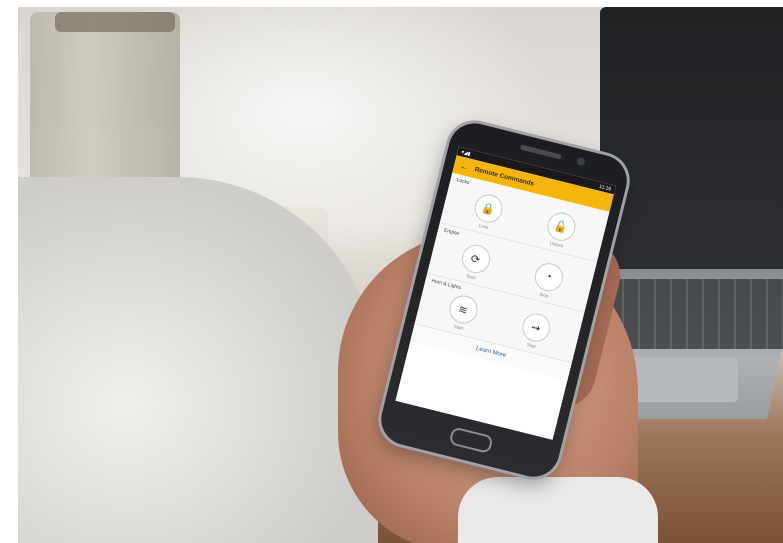 The width and height of the screenshot is (783, 543). Describe the element at coordinates (531, 345) in the screenshot. I see `horn-stop-label: Stop` at that location.